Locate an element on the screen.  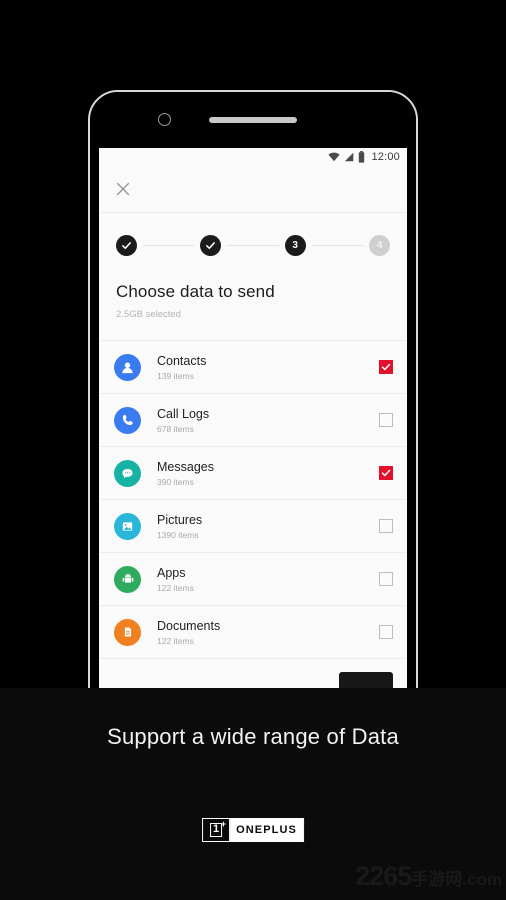
step-3-current: 3 is located at coordinates (295, 245).